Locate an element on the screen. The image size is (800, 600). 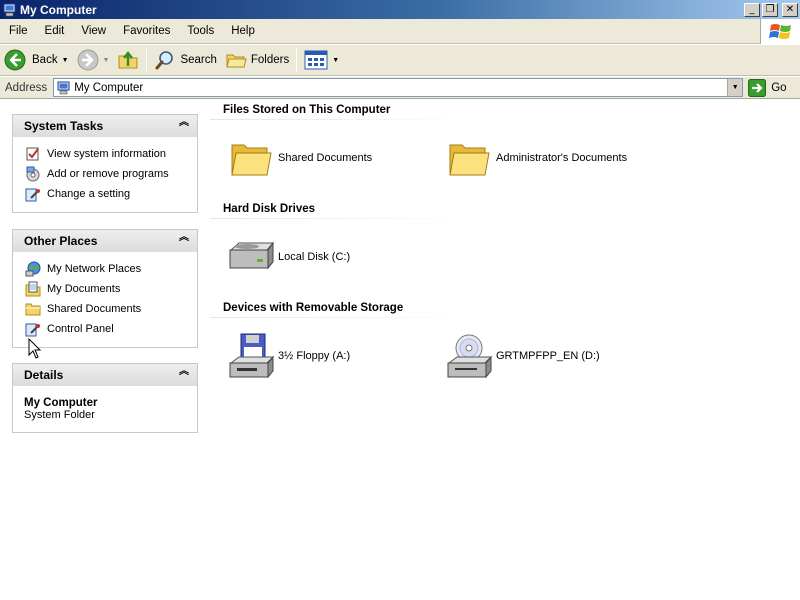
task-add-remove-programs: Add or remove programs is located at coordinates (110, 174).